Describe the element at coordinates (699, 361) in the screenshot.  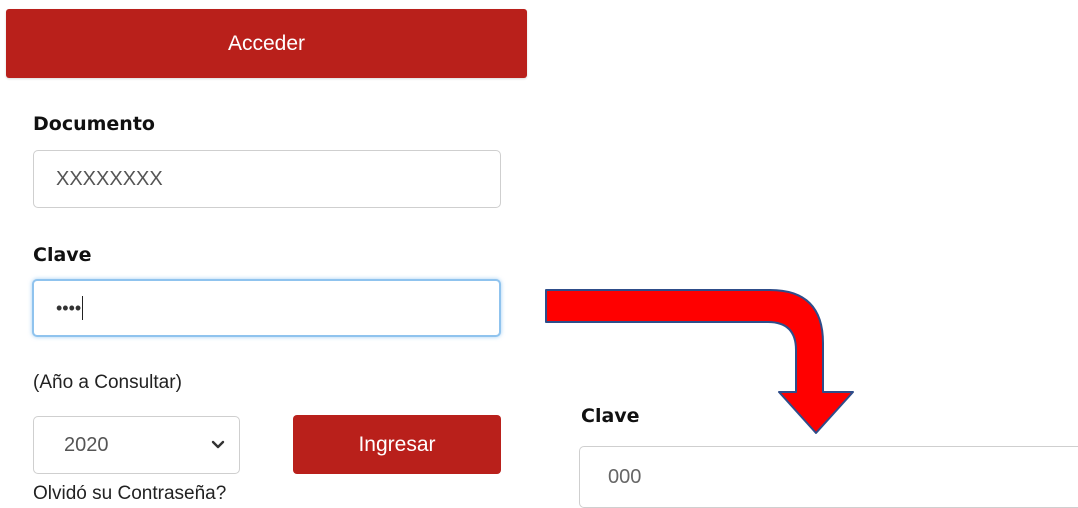
I see `red-arrow-annotation` at that location.